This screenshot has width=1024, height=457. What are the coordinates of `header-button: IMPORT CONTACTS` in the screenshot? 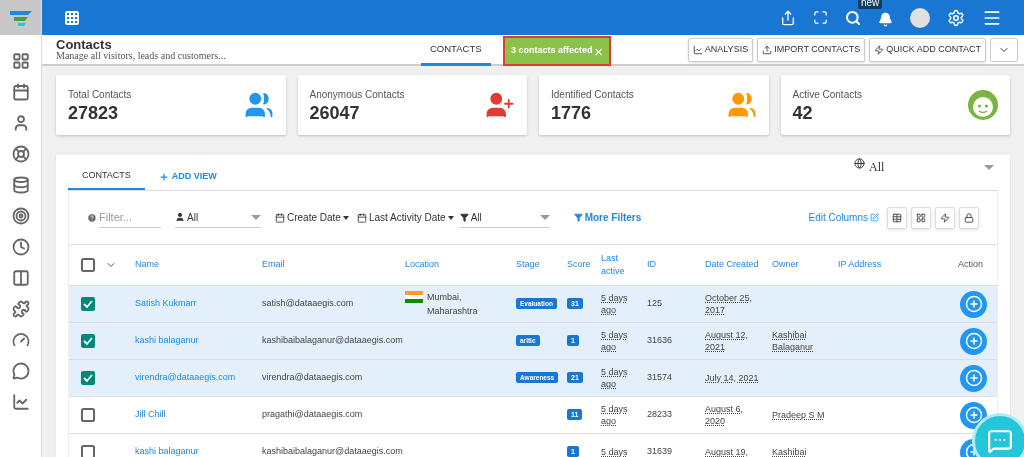 It's located at (811, 49).